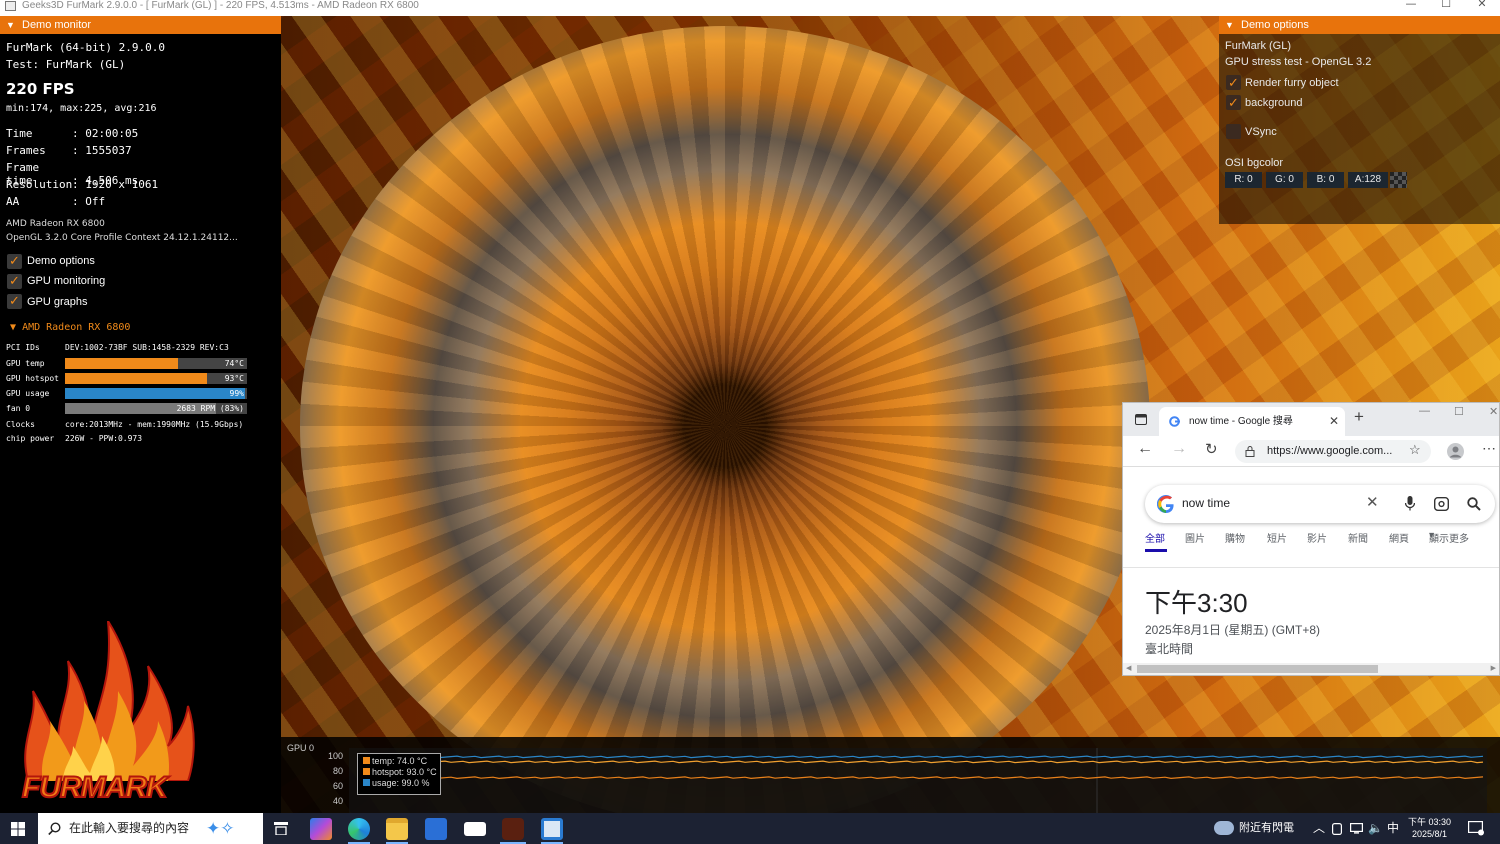 The height and width of the screenshot is (844, 1500). I want to click on power-label: chip power, so click(30, 438).